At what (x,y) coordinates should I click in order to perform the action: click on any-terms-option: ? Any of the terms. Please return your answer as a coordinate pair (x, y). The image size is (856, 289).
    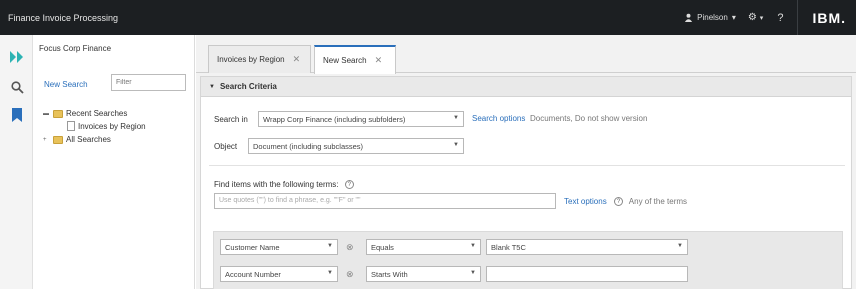
    Looking at the image, I should click on (651, 202).